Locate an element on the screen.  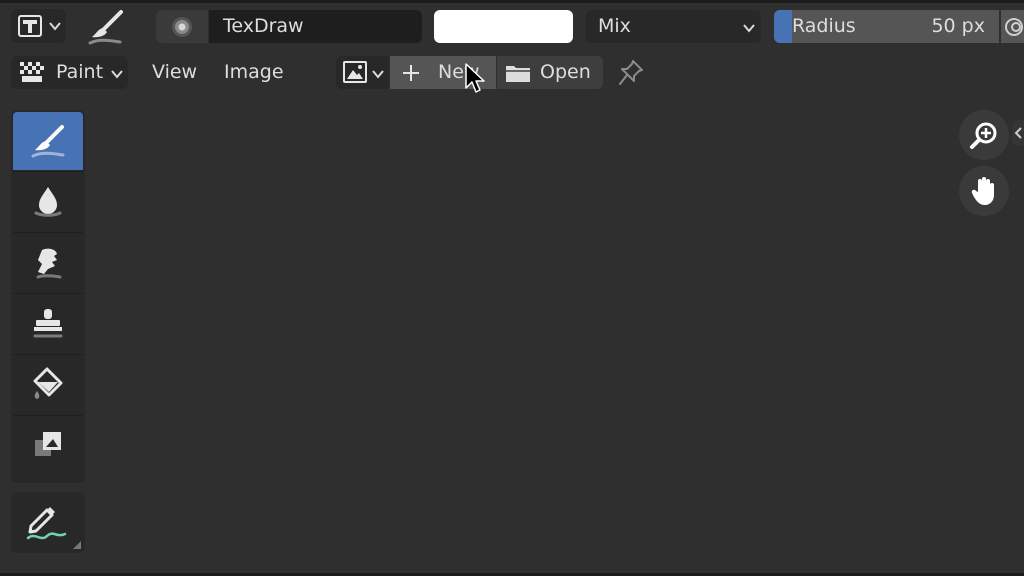
open-image-button: Open is located at coordinates (550, 72).